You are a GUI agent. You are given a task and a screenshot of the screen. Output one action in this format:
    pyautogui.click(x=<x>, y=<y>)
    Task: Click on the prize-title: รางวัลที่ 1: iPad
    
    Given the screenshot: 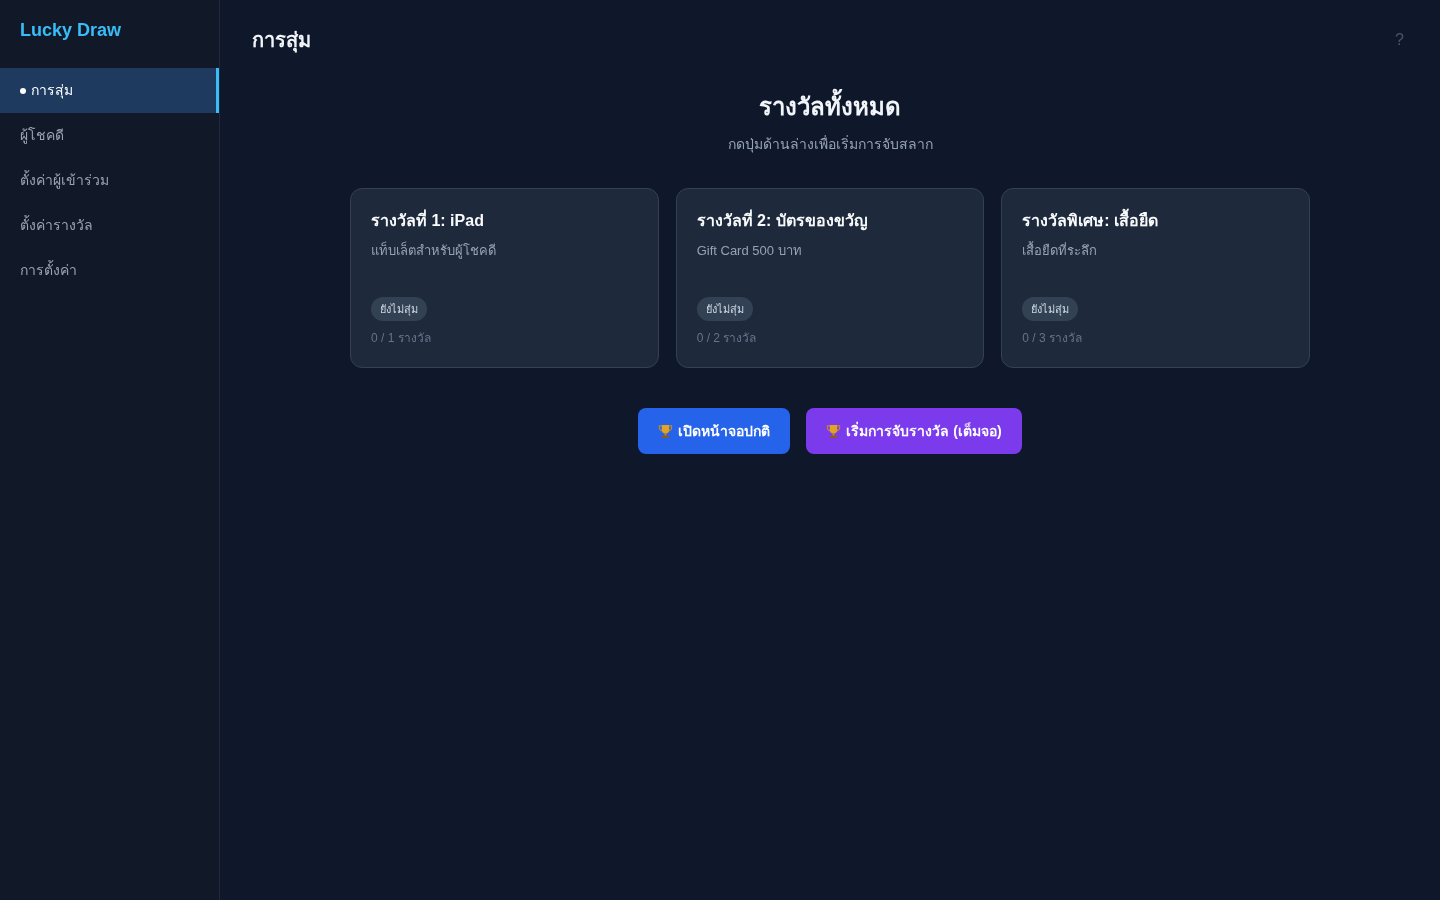 What is the action you would take?
    pyautogui.click(x=504, y=221)
    